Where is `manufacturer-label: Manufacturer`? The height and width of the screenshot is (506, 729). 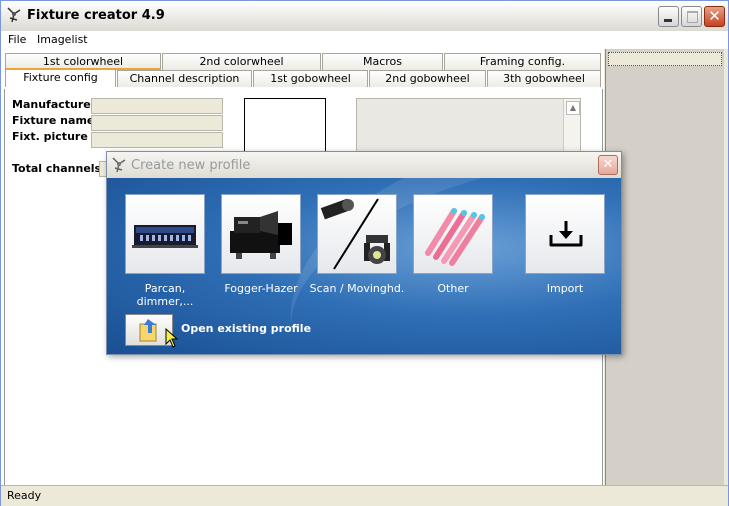 manufacturer-label: Manufacturer is located at coordinates (54, 104).